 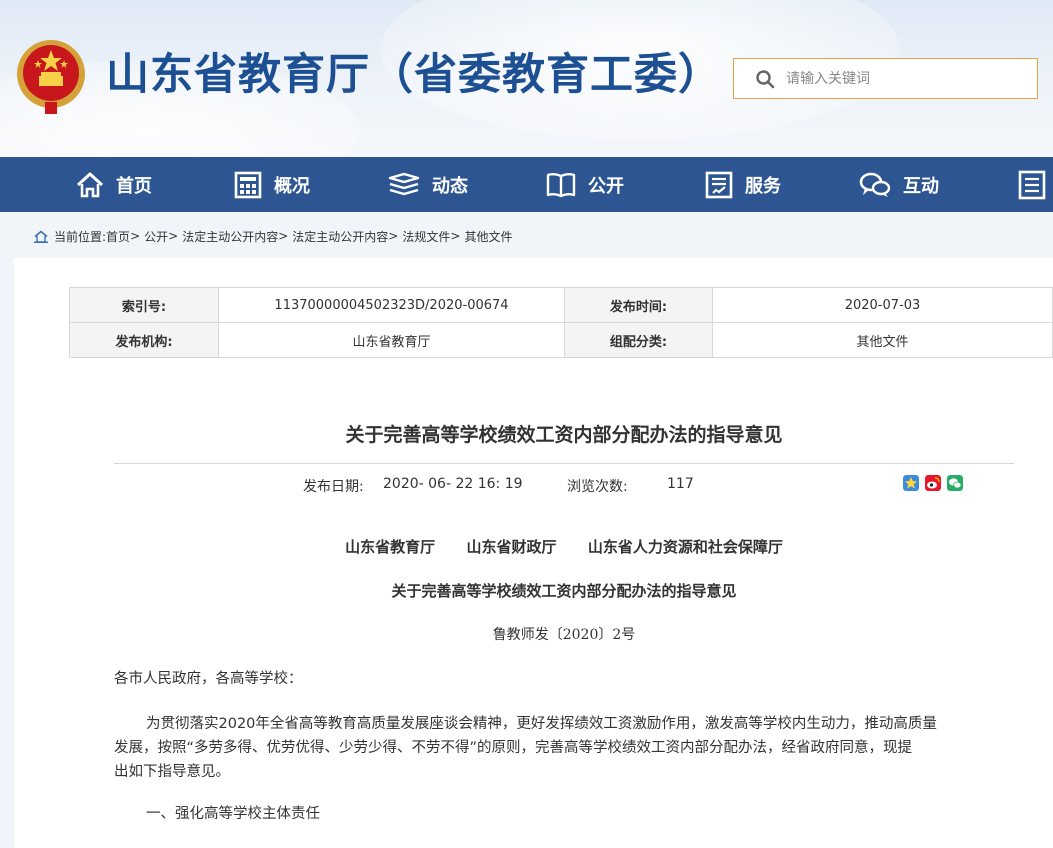 What do you see at coordinates (564, 435) in the screenshot?
I see `article-title: 关于完善高等学校绩效工资内部分配办法的指导意见` at bounding box center [564, 435].